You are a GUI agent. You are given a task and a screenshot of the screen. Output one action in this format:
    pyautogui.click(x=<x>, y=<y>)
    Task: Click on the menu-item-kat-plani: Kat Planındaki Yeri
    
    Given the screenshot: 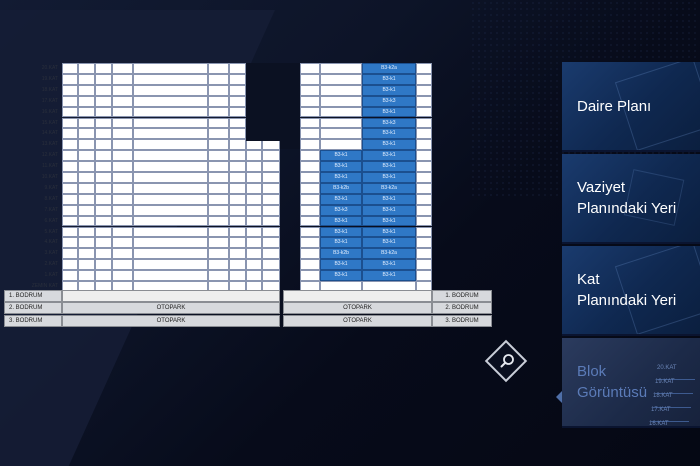 What is the action you would take?
    pyautogui.click(x=631, y=291)
    